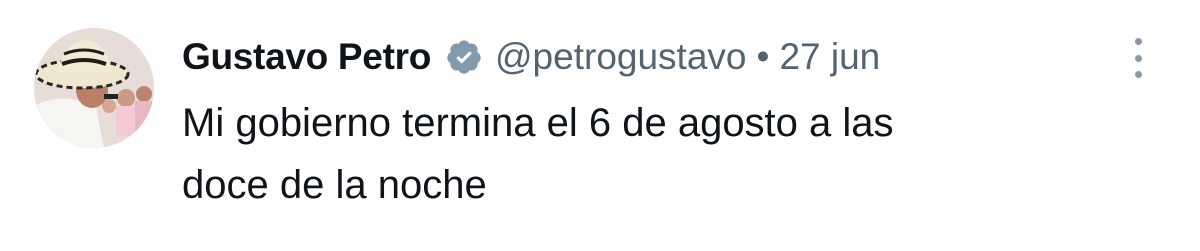  I want to click on more-options-icon, so click(1138, 58).